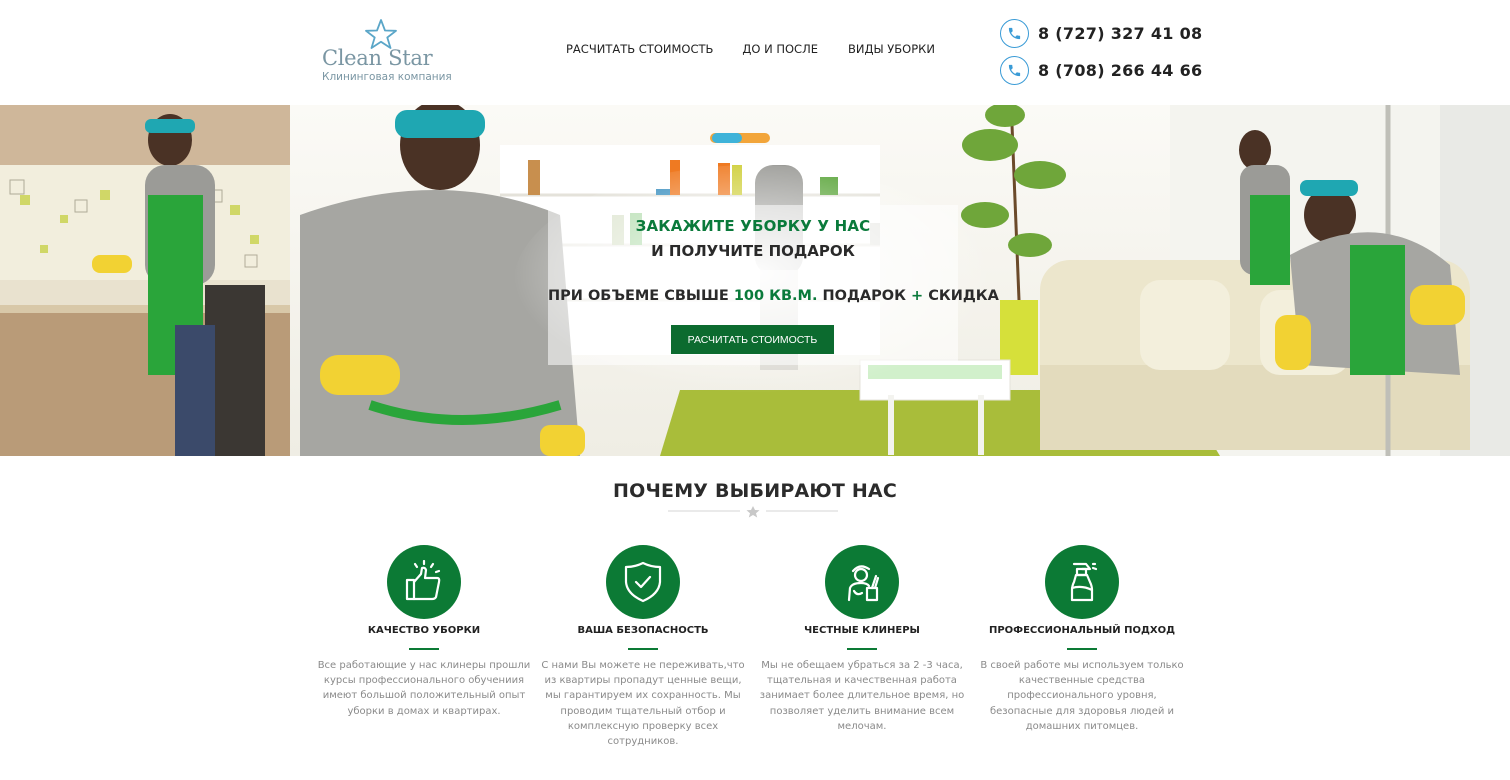  What do you see at coordinates (753, 251) in the screenshot?
I see `hero-subheadline: И ПОЛУЧИТЕ ПОДАРОК` at bounding box center [753, 251].